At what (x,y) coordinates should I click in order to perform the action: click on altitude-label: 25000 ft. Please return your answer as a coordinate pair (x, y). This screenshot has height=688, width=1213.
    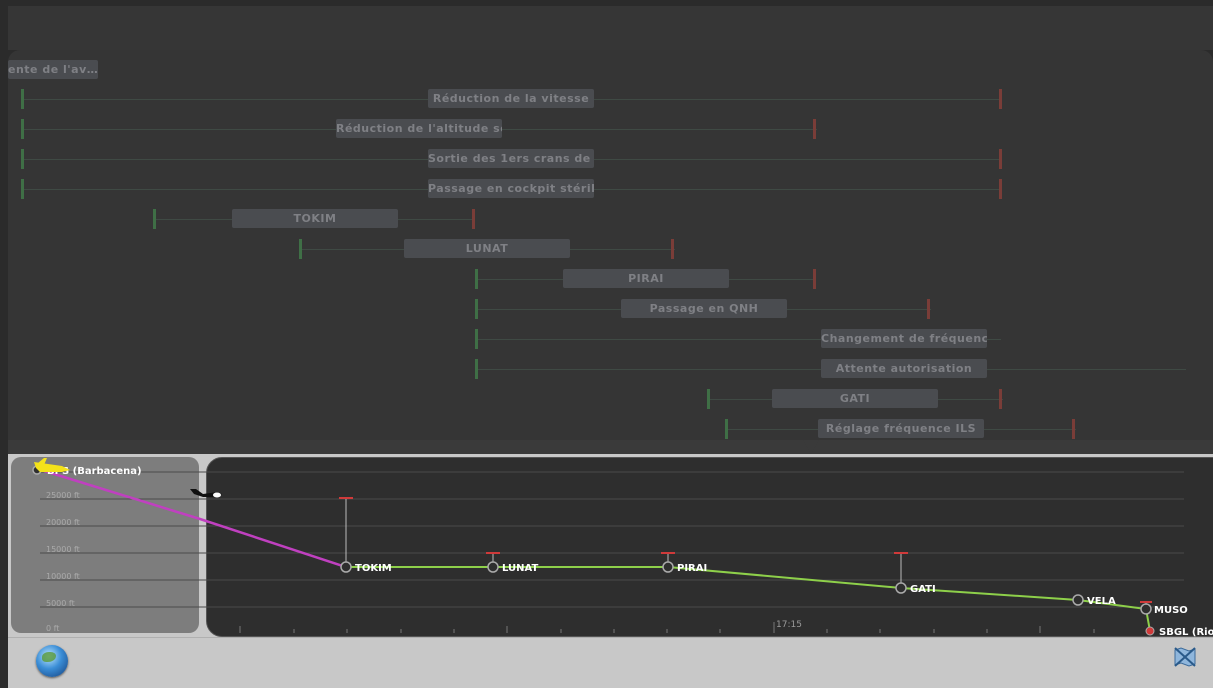
    Looking at the image, I should click on (63, 495).